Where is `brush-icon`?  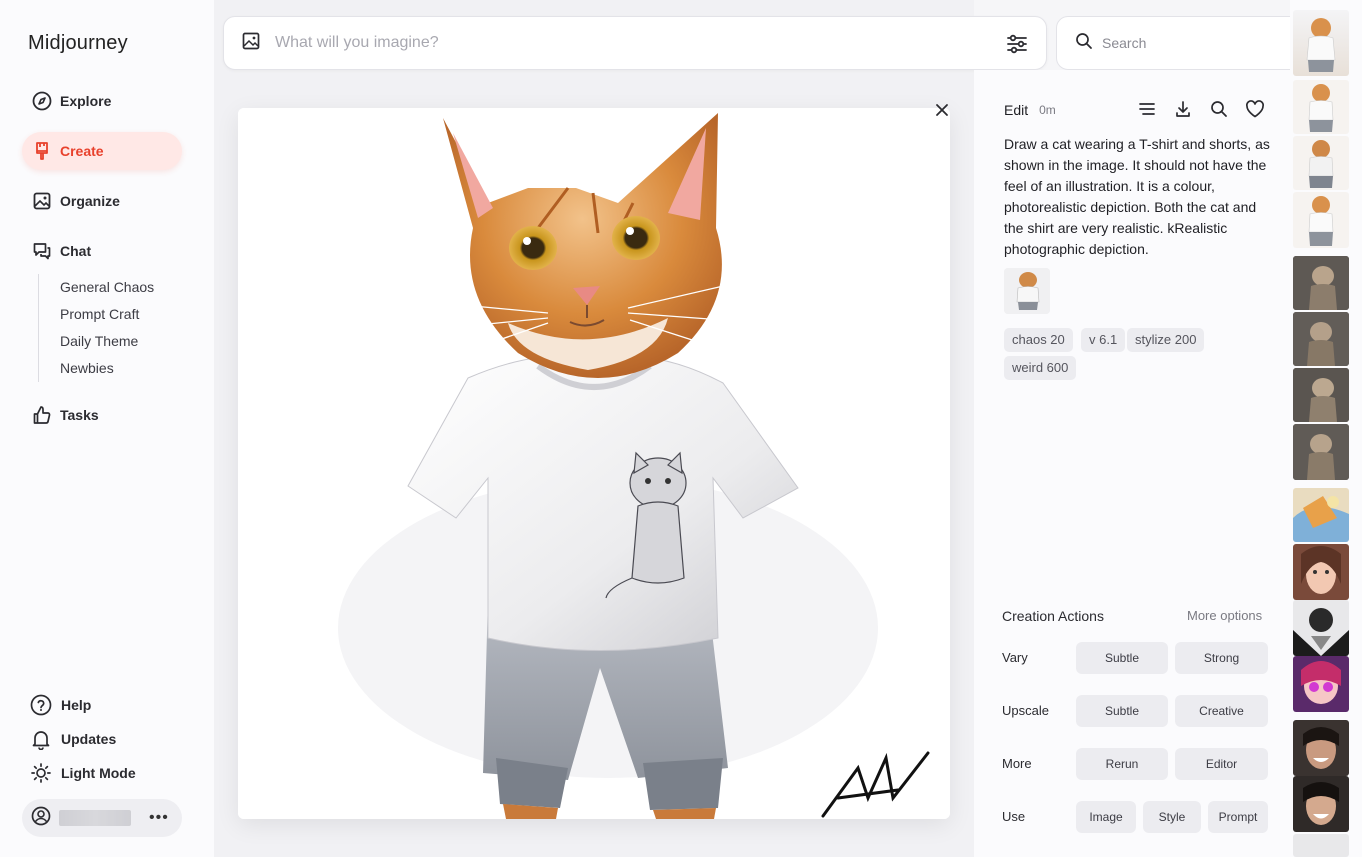
brush-icon is located at coordinates (42, 151).